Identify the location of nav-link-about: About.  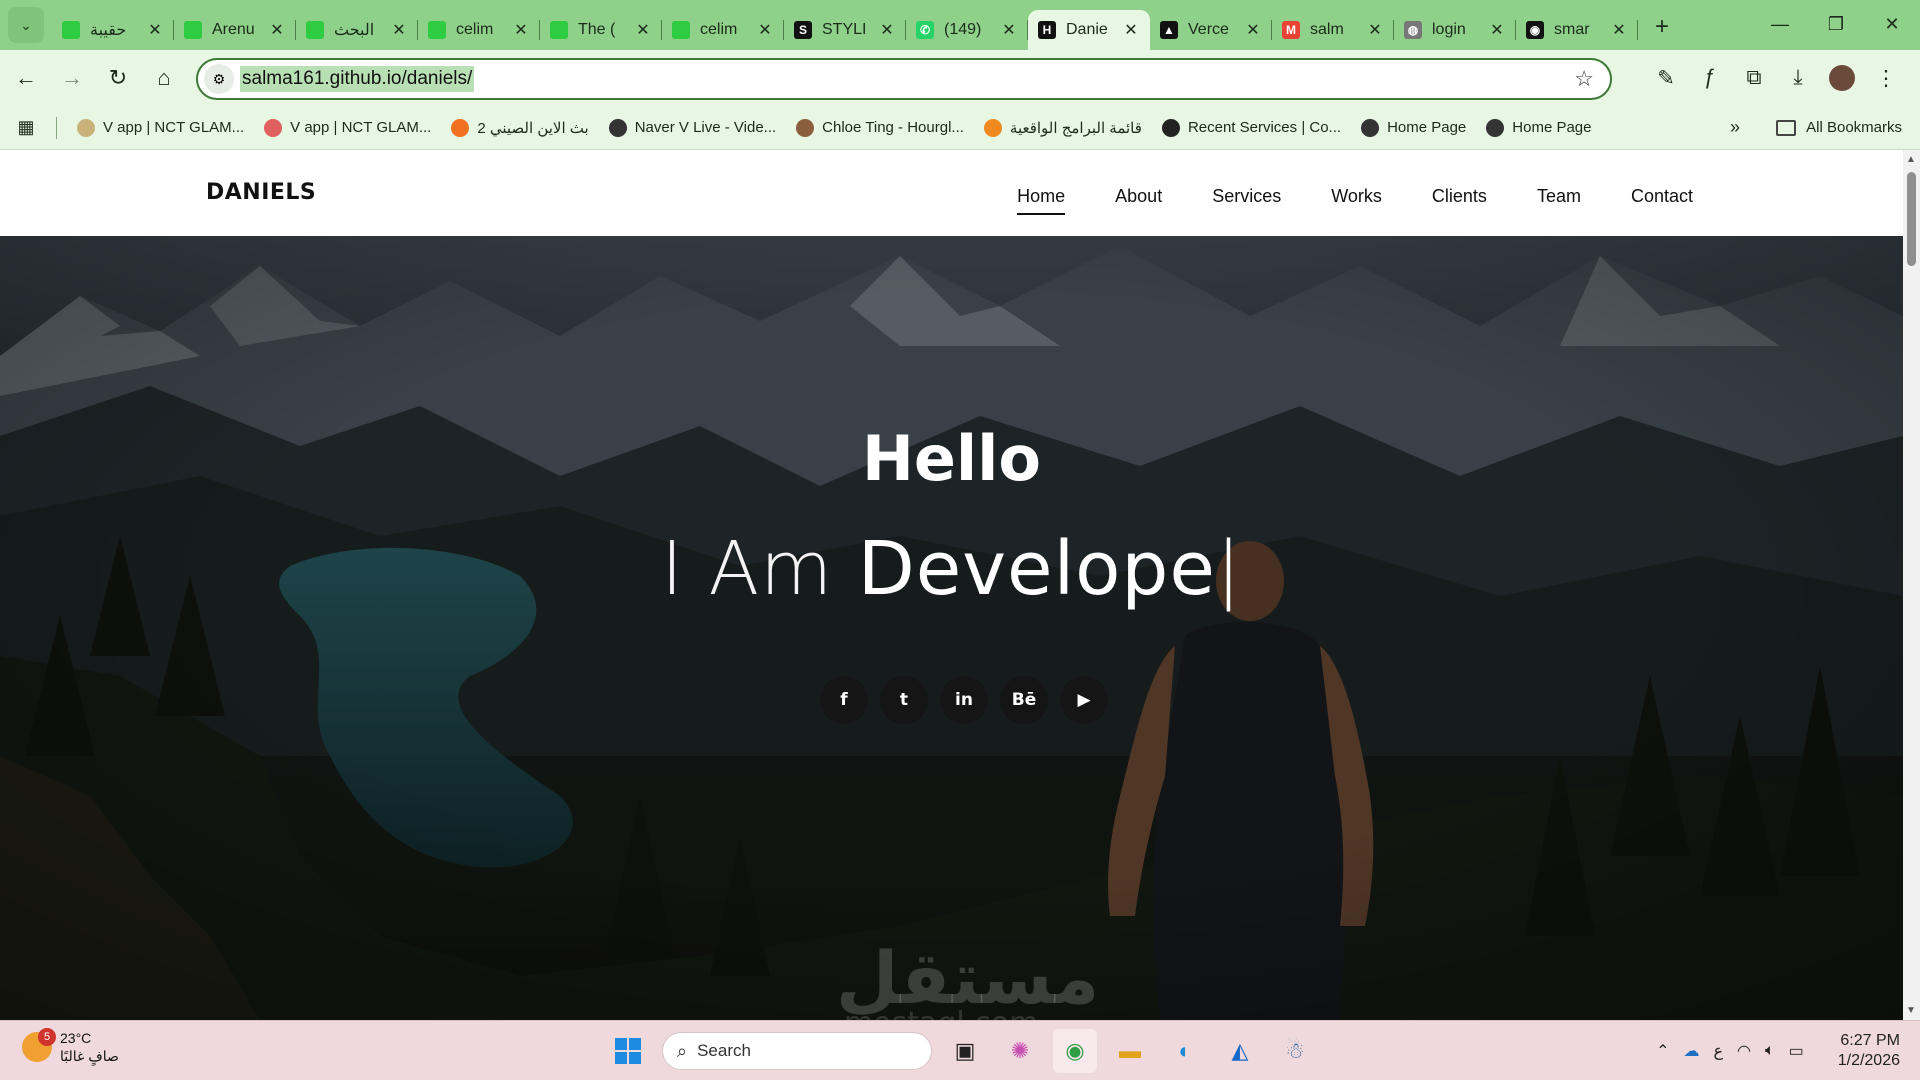
(1138, 200).